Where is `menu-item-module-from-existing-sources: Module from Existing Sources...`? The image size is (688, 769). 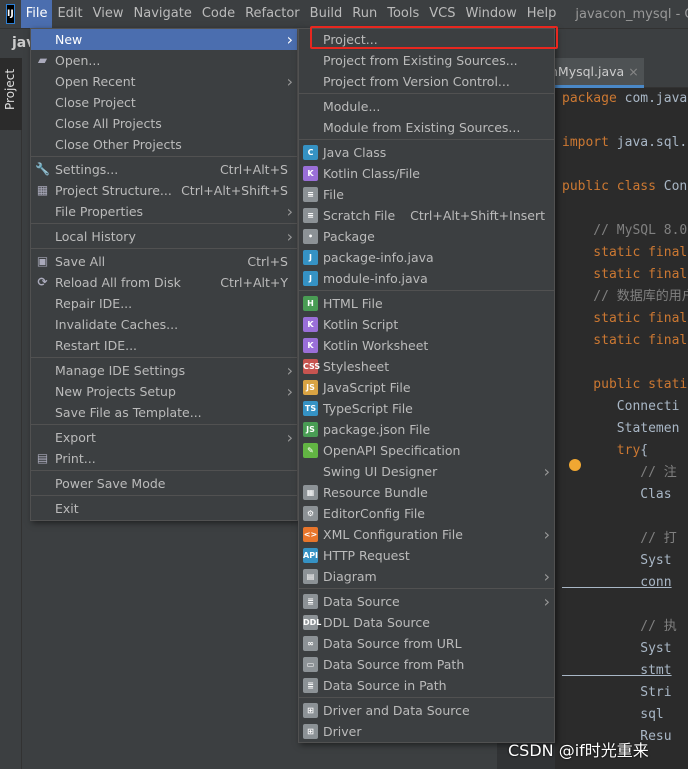
menu-item-module-from-existing-sources: Module from Existing Sources... is located at coordinates (426, 127).